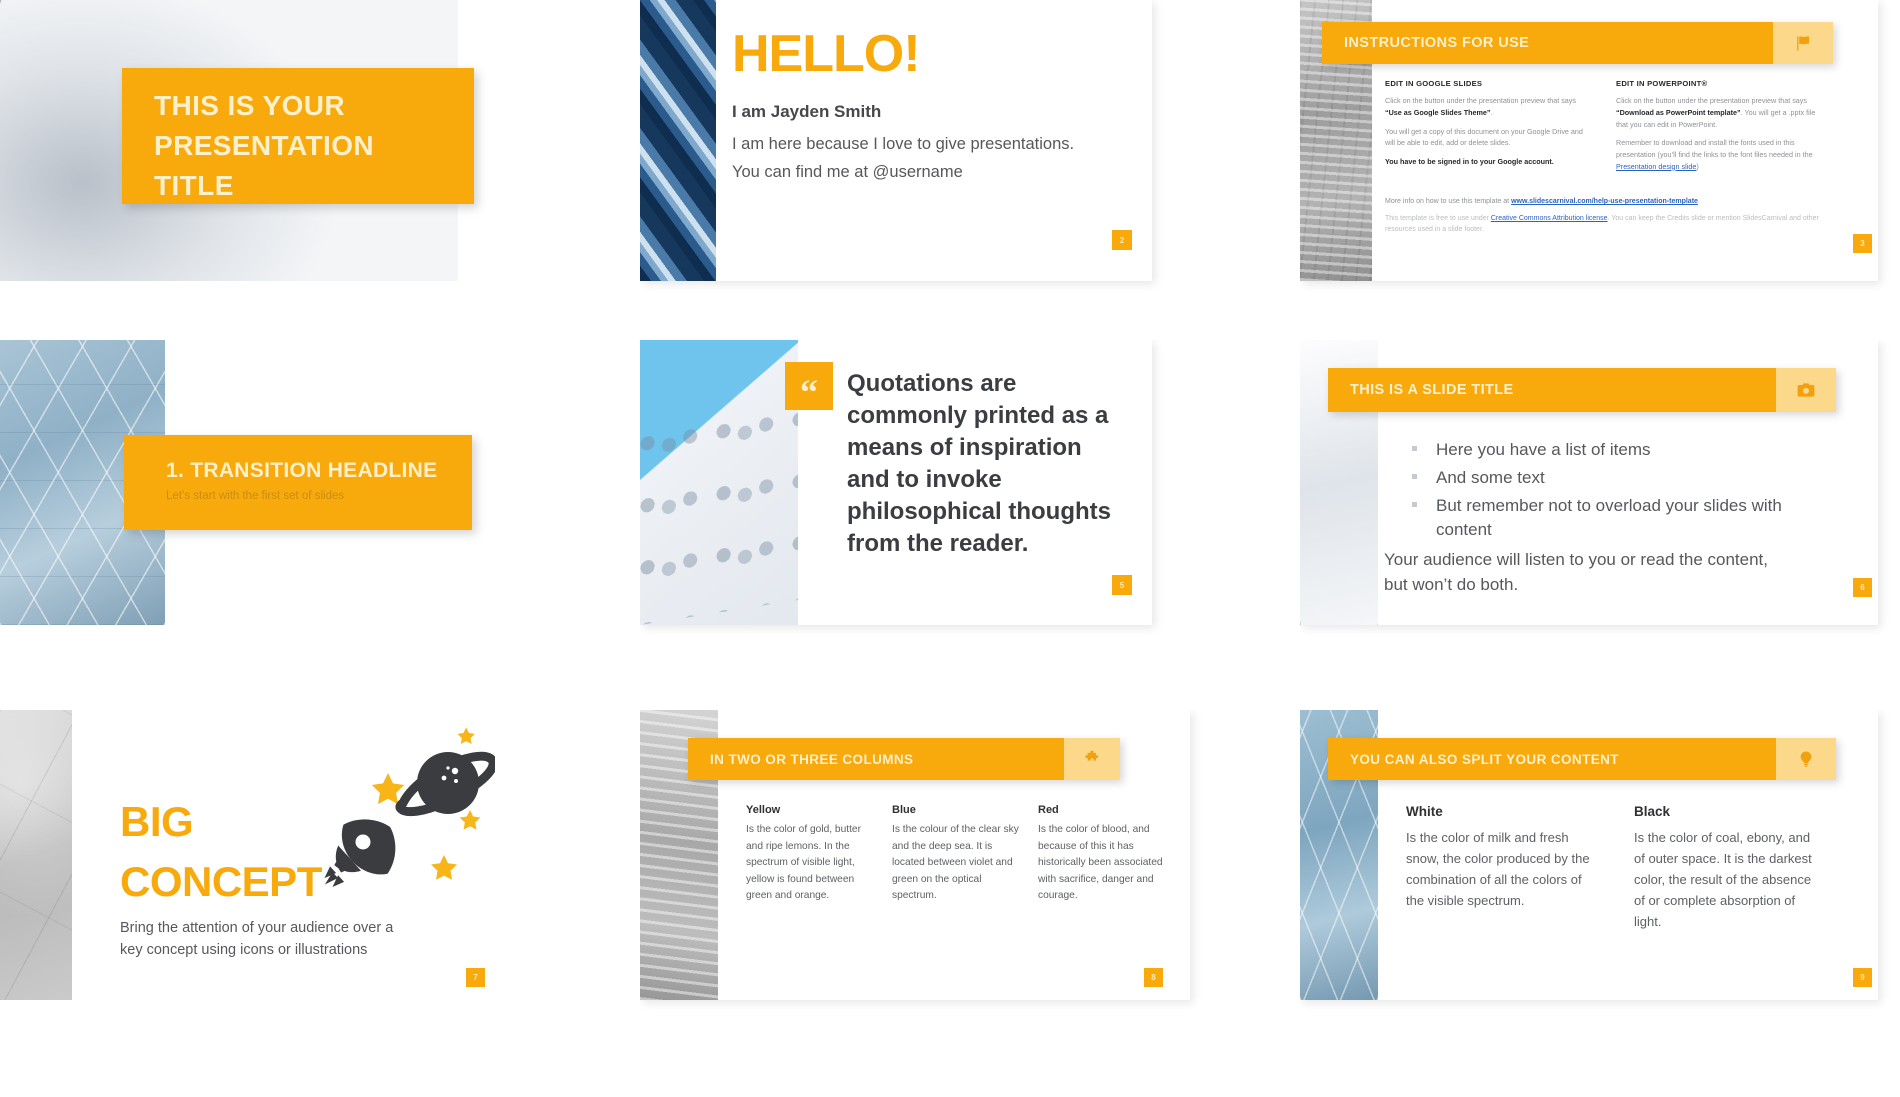  I want to click on page-number-badge: 8, so click(1153, 977).